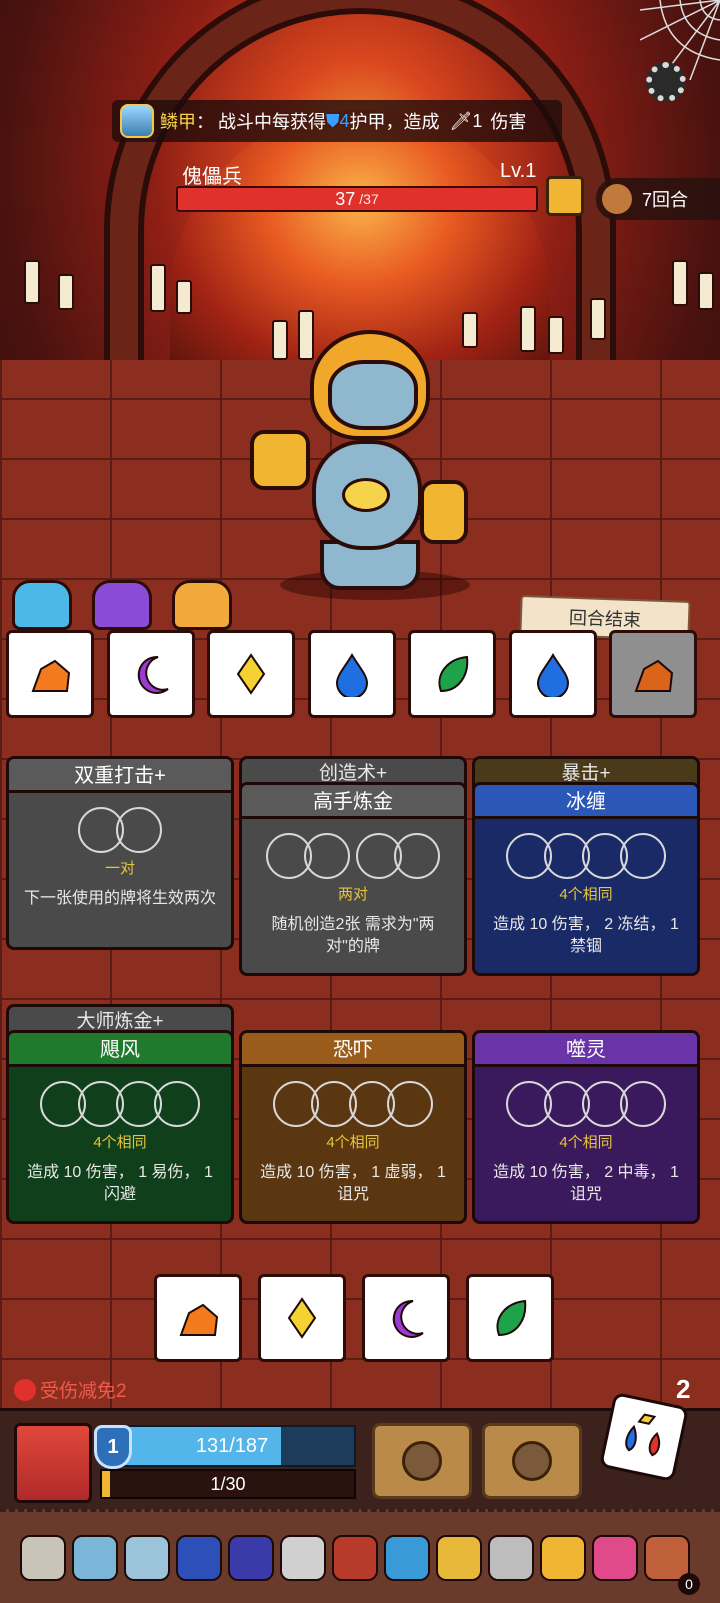 Image resolution: width=720 pixels, height=1603 pixels. Describe the element at coordinates (353, 1050) in the screenshot. I see `card-title: 恐吓` at that location.